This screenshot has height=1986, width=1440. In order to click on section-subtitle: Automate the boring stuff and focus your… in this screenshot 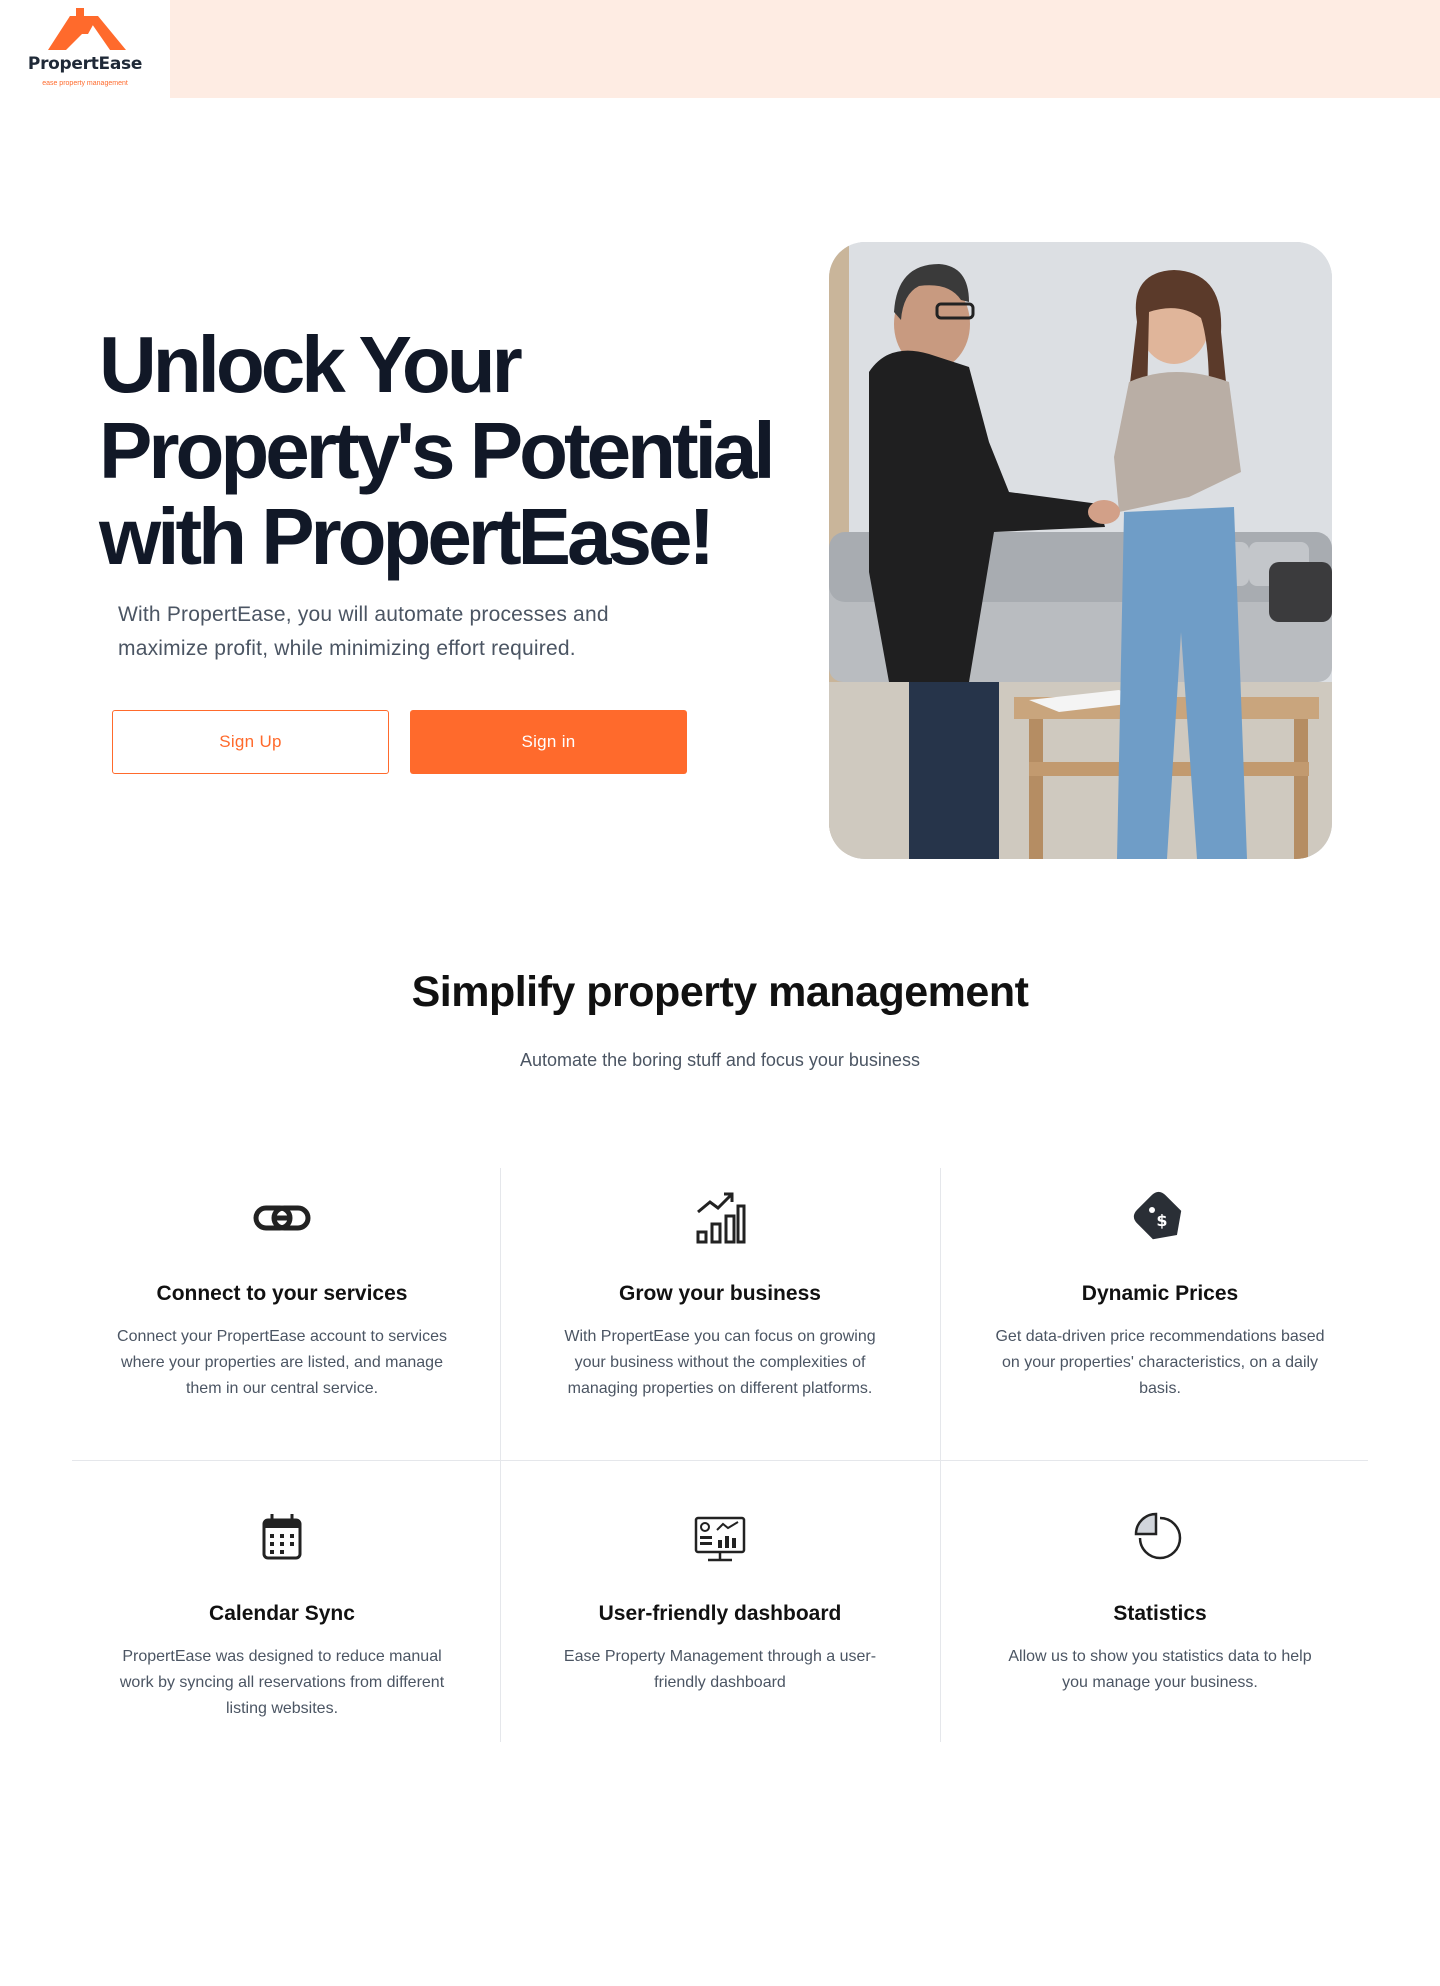, I will do `click(720, 1060)`.